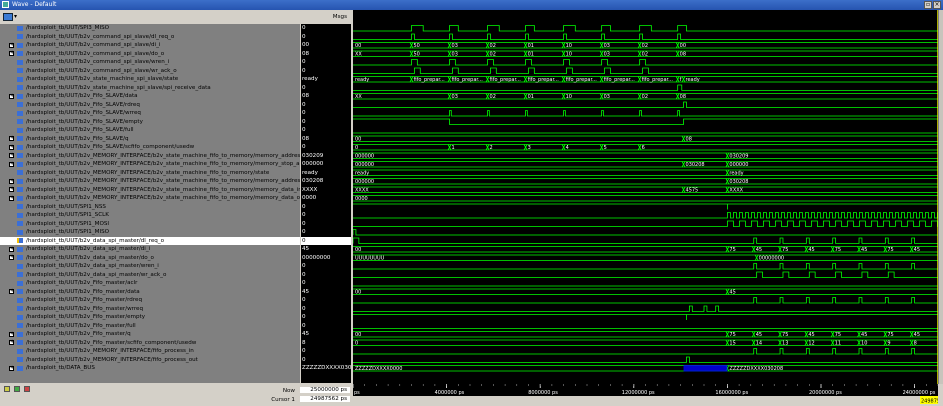 This screenshot has height=406, width=943. I want to click on signal-row: + /hardsploit_tb/UUT/b2v_Fifo_master/data, so click(150, 292).